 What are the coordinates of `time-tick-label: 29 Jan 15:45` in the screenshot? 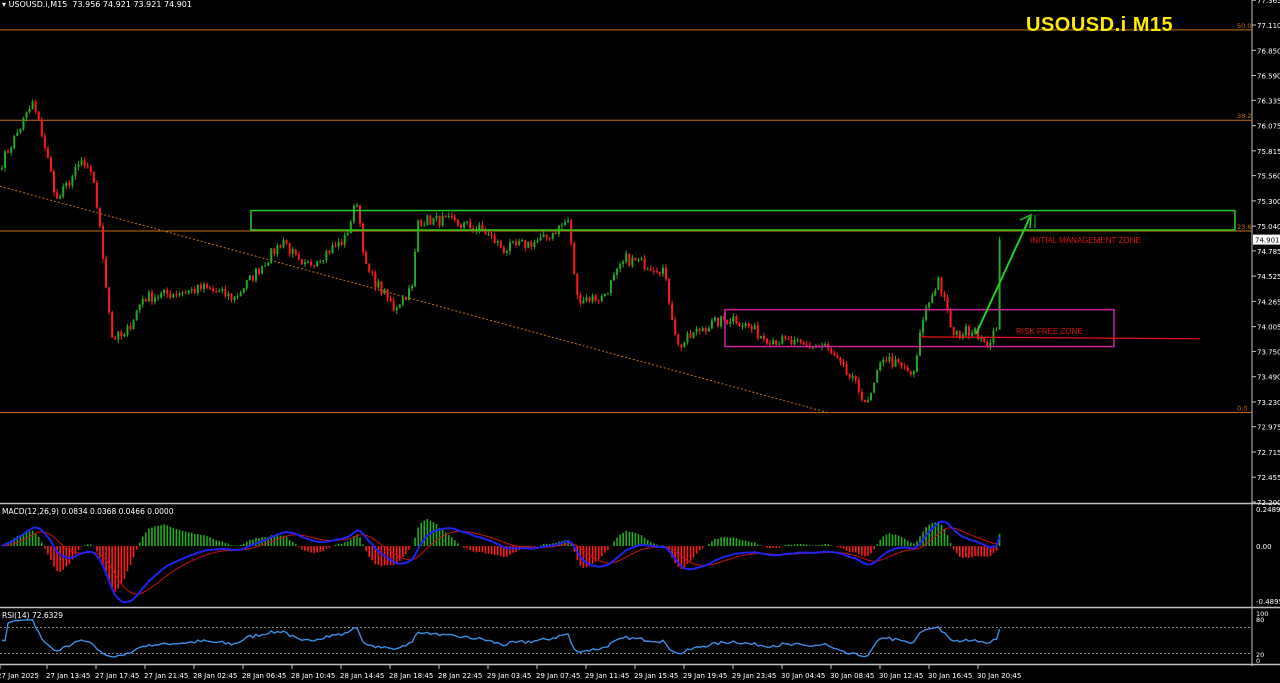 It's located at (656, 676).